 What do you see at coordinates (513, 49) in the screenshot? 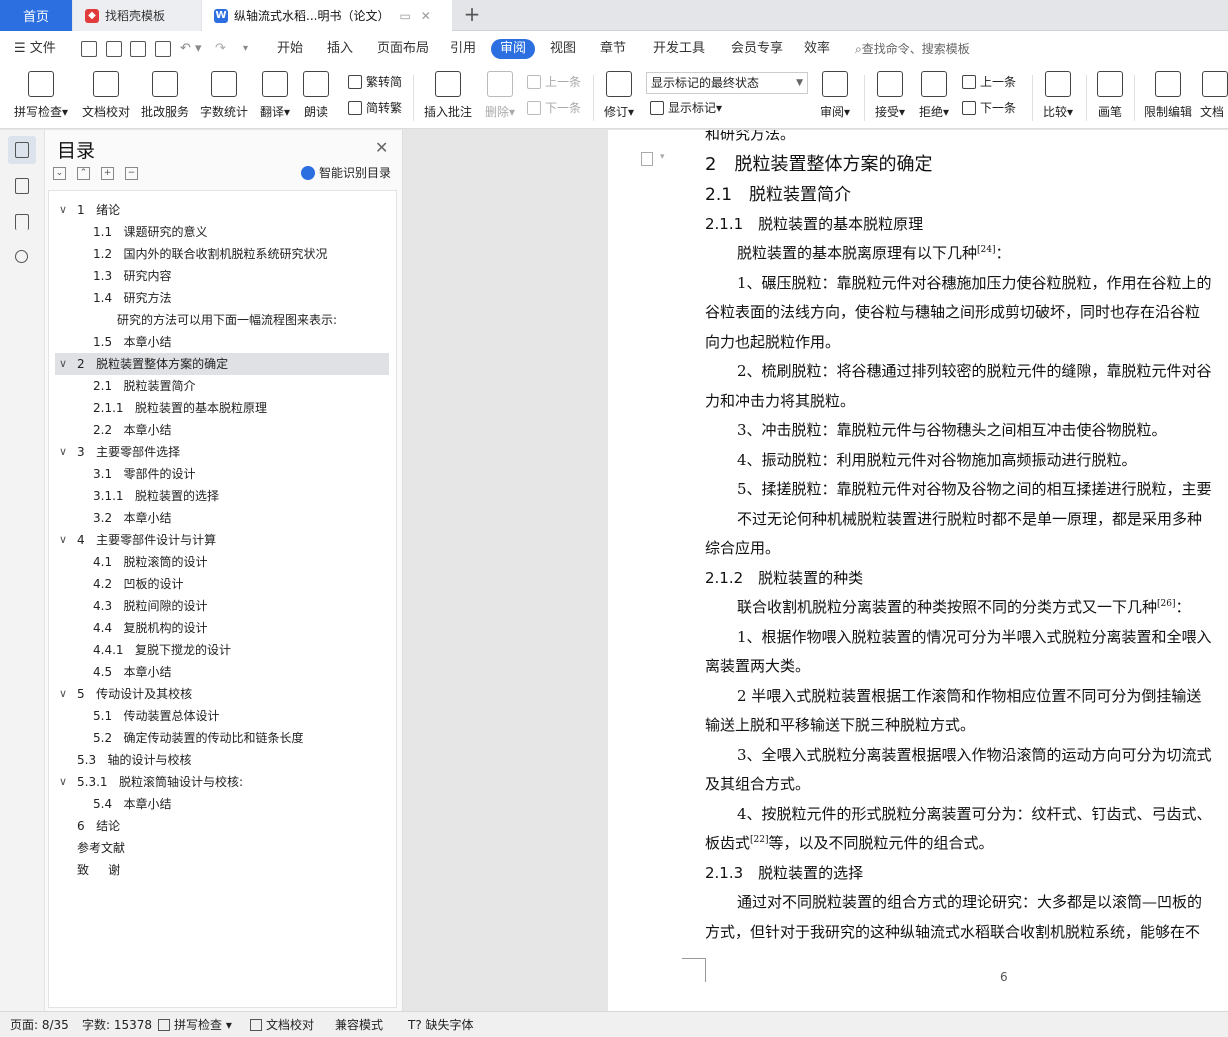
I see `menu-review: 审阅` at bounding box center [513, 49].